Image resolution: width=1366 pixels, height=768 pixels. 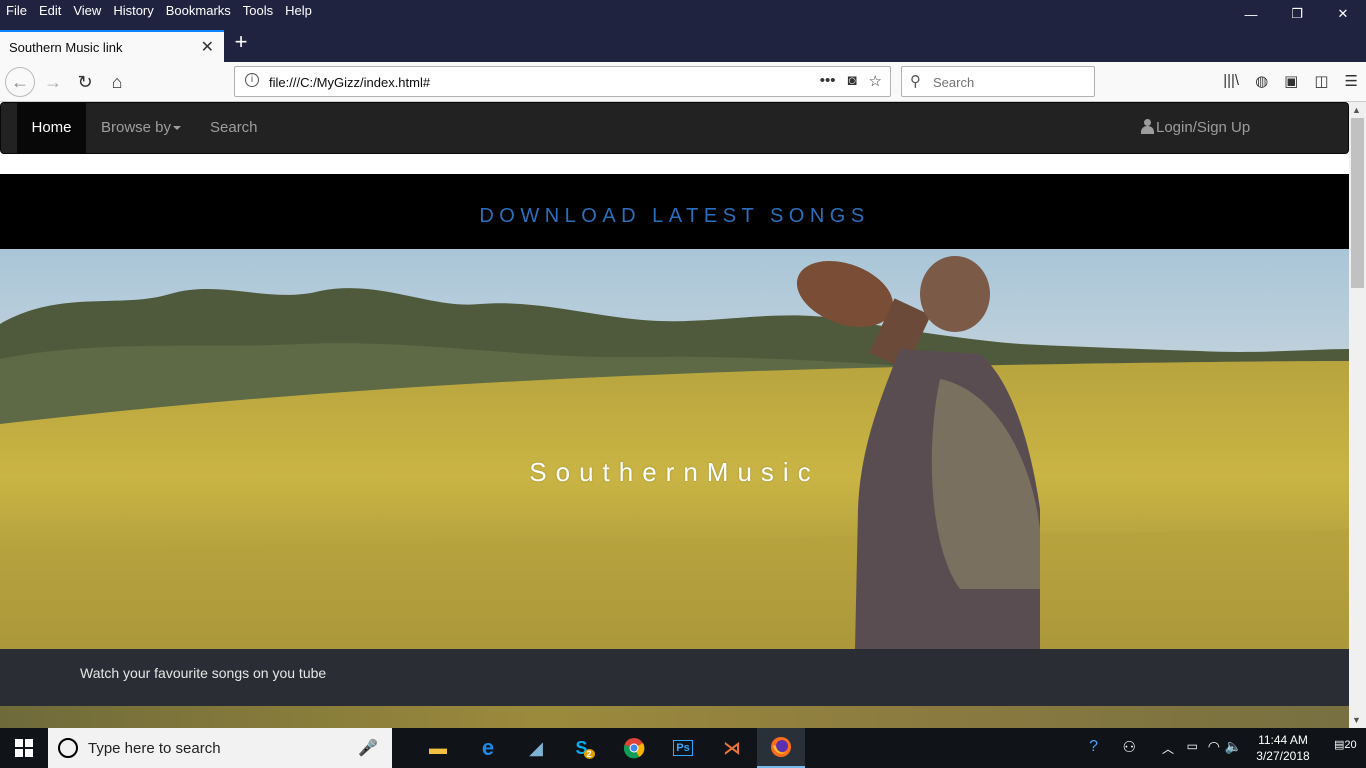 What do you see at coordinates (781, 748) in the screenshot?
I see `firefox-icon` at bounding box center [781, 748].